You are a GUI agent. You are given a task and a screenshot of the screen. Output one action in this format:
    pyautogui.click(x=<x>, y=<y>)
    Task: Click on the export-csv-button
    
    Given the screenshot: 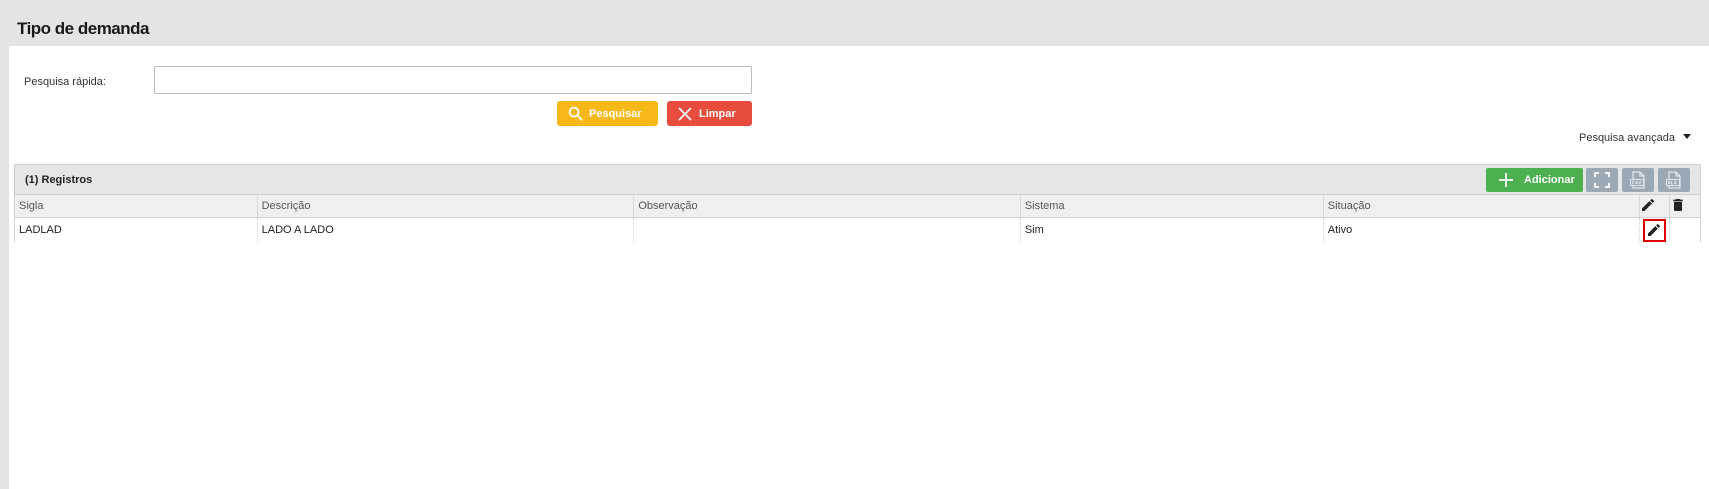 What is the action you would take?
    pyautogui.click(x=1638, y=180)
    